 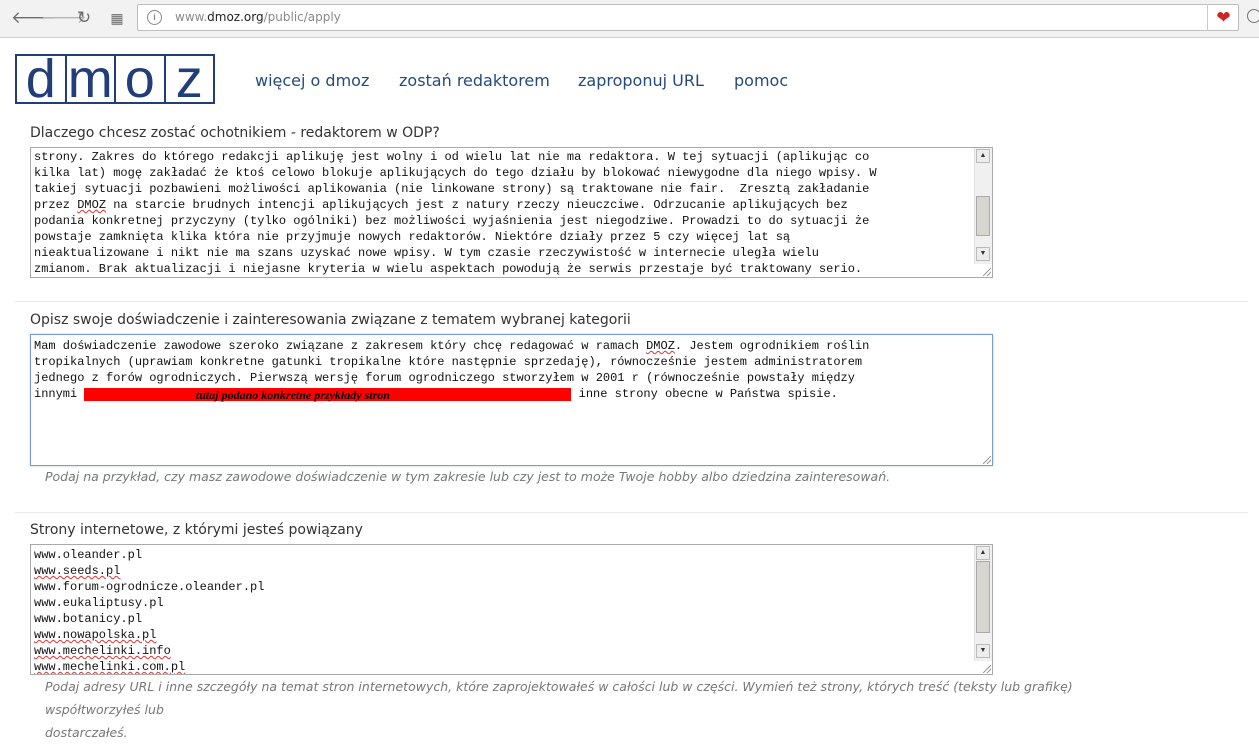 I want to click on nav-suggest-url-text: zaproponuj URL, so click(x=641, y=80).